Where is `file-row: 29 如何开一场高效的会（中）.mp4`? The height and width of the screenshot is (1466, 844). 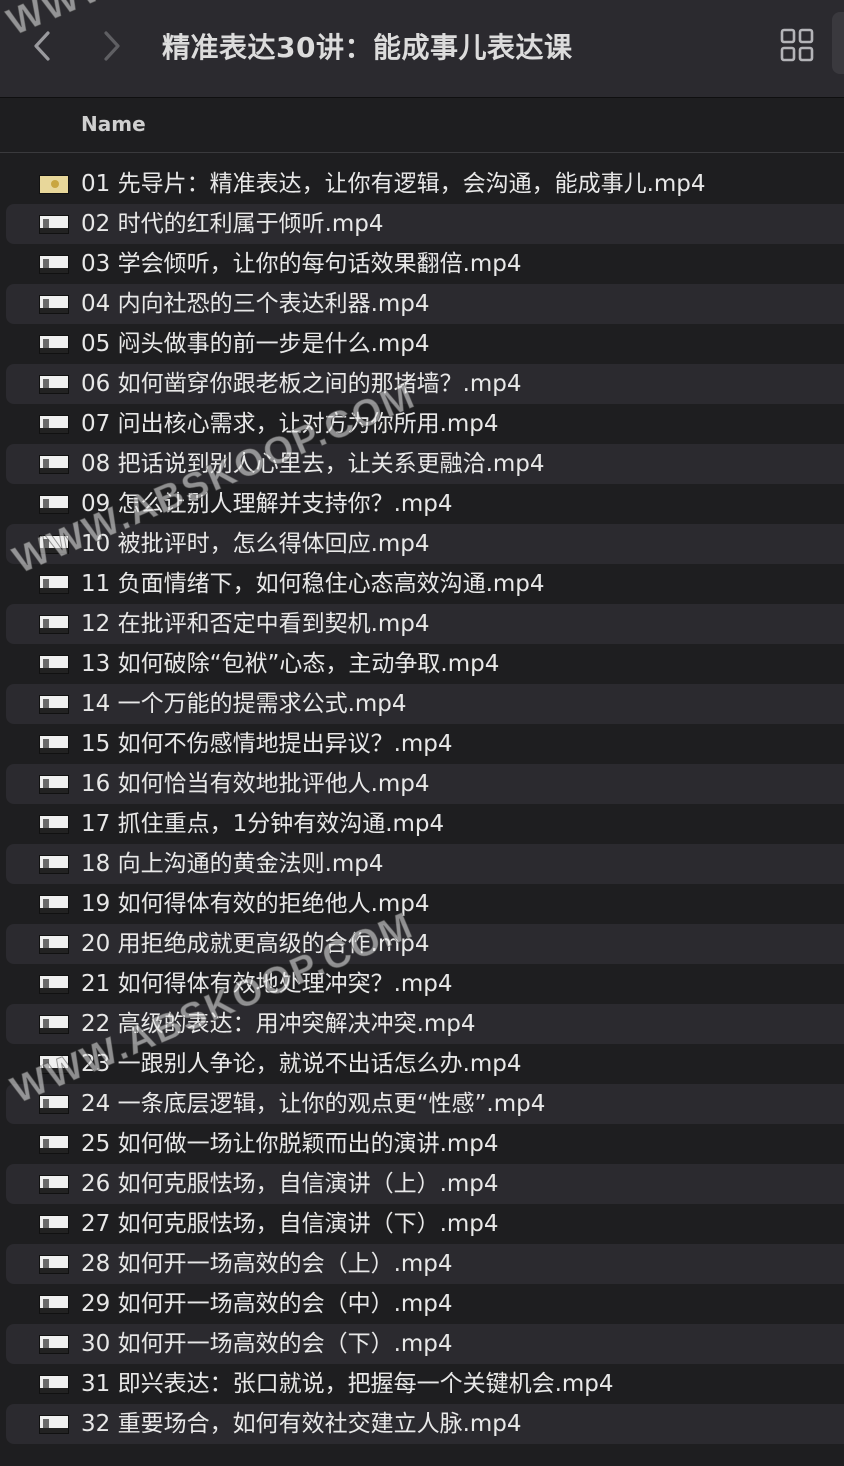 file-row: 29 如何开一场高效的会（中）.mp4 is located at coordinates (425, 1304).